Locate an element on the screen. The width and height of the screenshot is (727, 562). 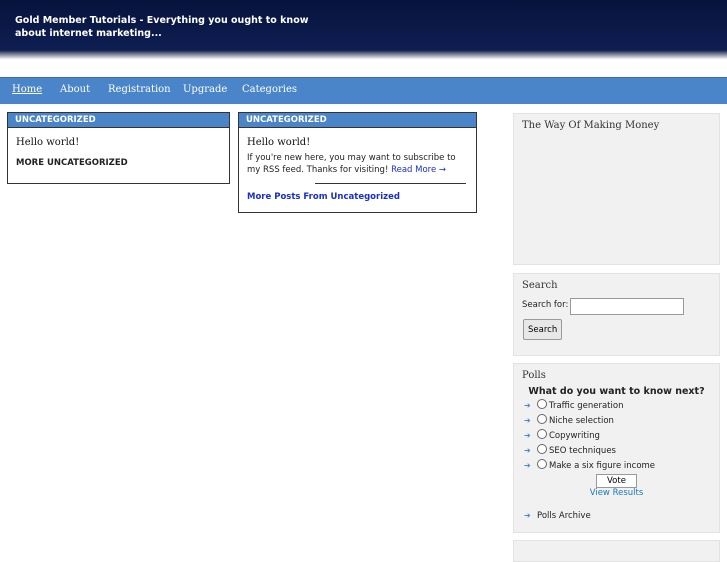
poll-question: What do you want to know next? is located at coordinates (616, 391).